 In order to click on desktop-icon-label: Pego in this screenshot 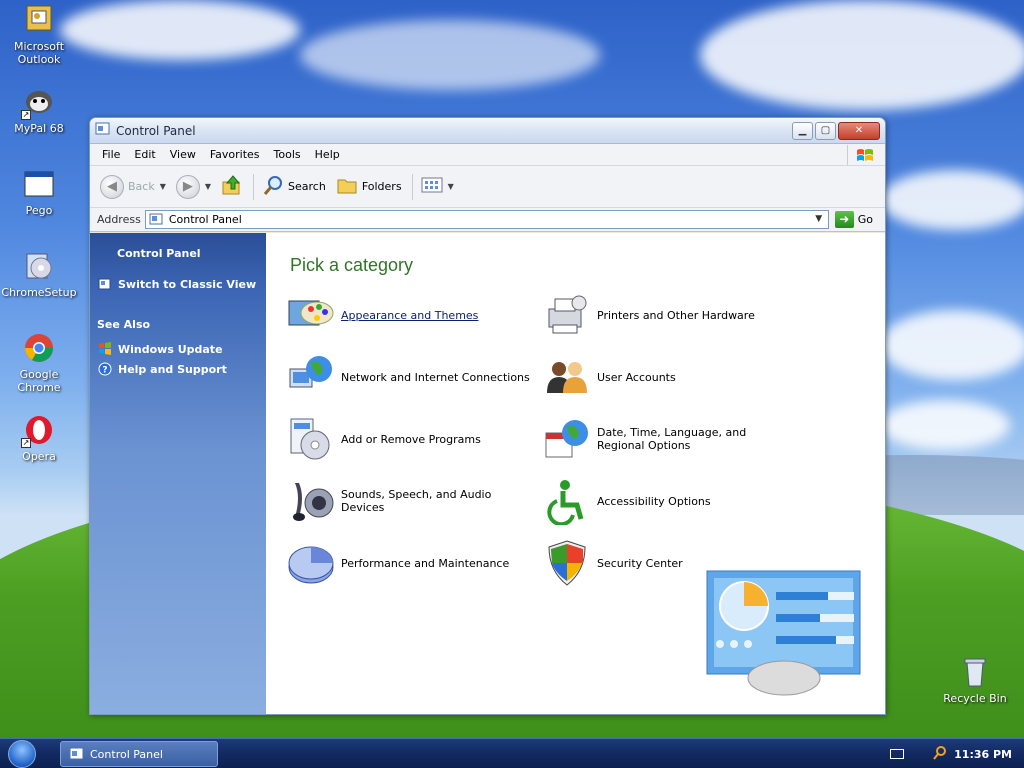, I will do `click(39, 210)`.